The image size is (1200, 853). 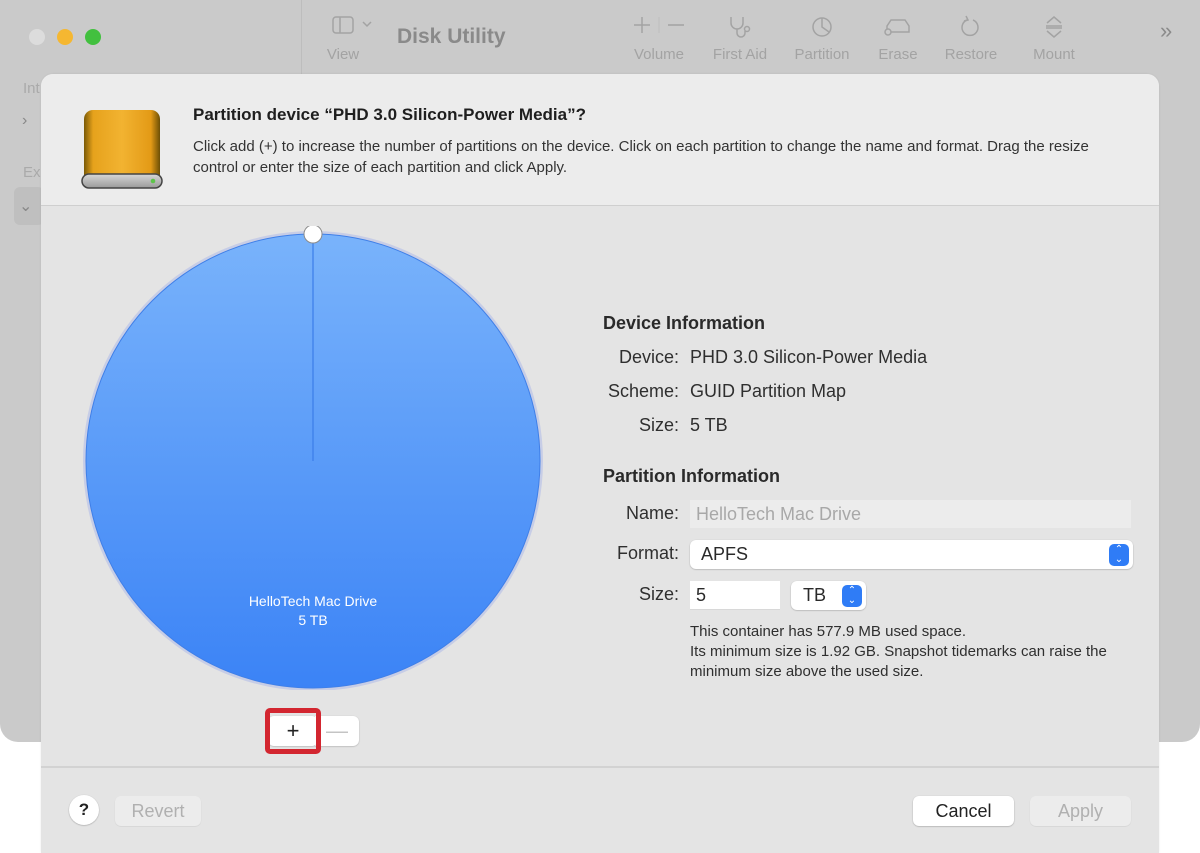 What do you see at coordinates (911, 554) in the screenshot?
I see `format-select: APFS ⌃ ⌄` at bounding box center [911, 554].